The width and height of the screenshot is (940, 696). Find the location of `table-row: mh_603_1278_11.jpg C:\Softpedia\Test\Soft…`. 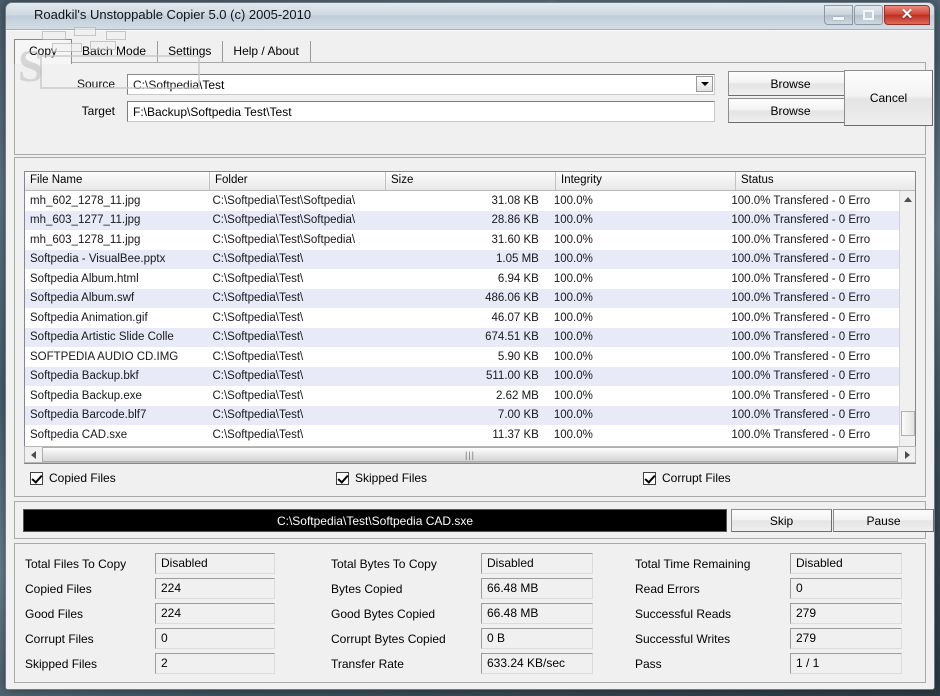

table-row: mh_603_1278_11.jpg C:\Softpedia\Test\Soft… is located at coordinates (462, 240).